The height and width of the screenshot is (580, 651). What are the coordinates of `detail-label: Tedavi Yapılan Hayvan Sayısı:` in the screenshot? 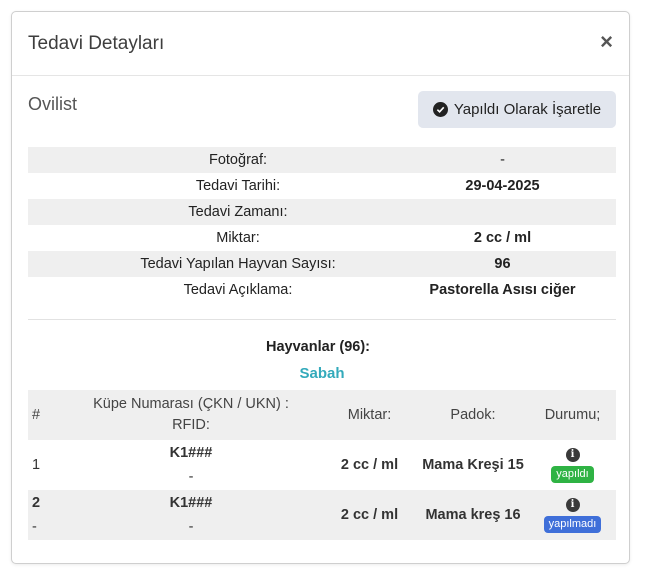 It's located at (238, 264).